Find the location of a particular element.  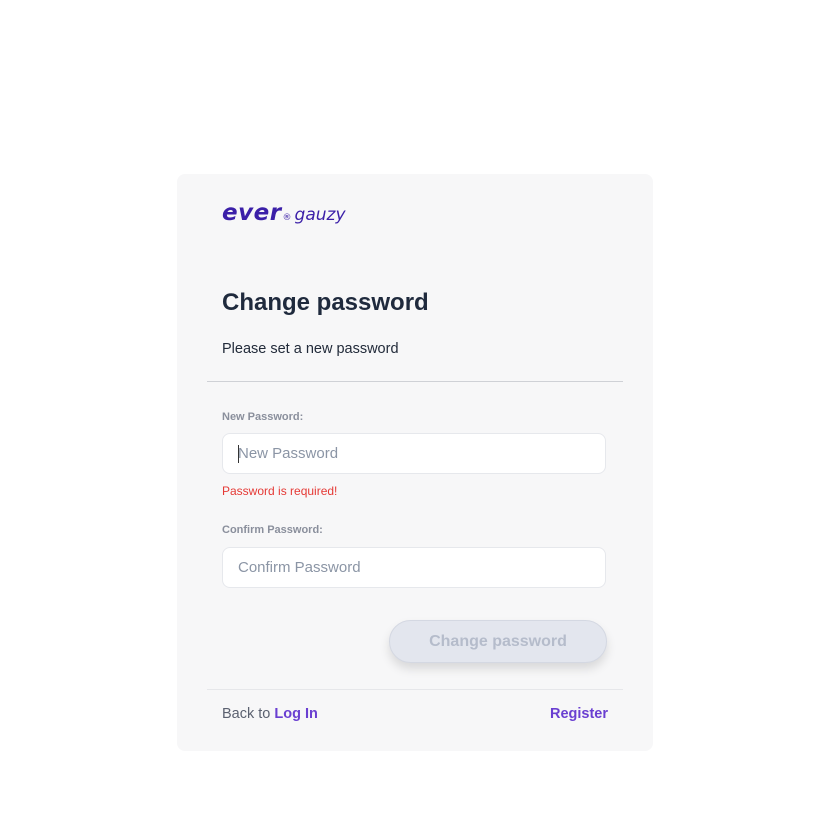

logo-ever-text: ever is located at coordinates (252, 213).